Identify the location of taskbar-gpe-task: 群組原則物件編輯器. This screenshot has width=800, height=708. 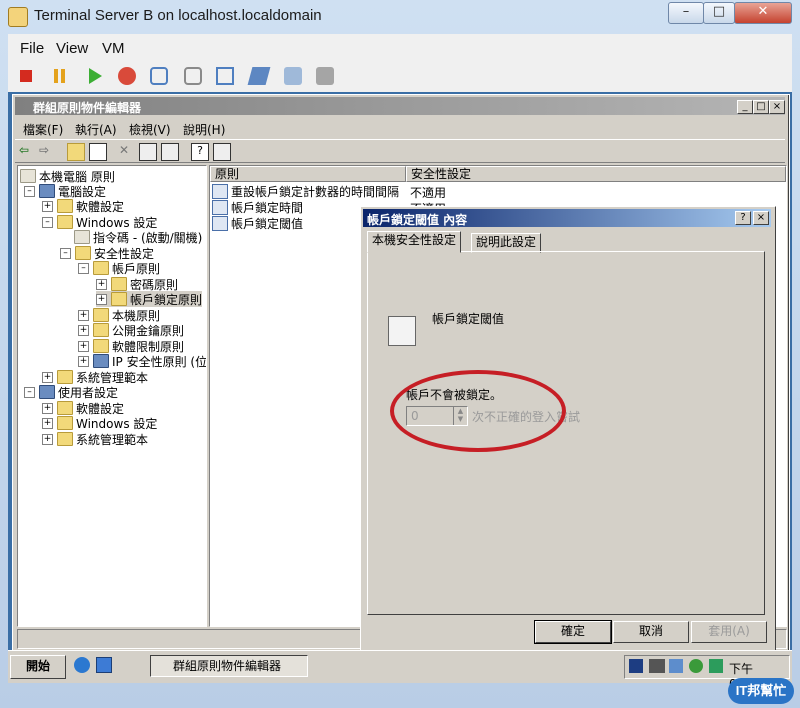
(229, 666).